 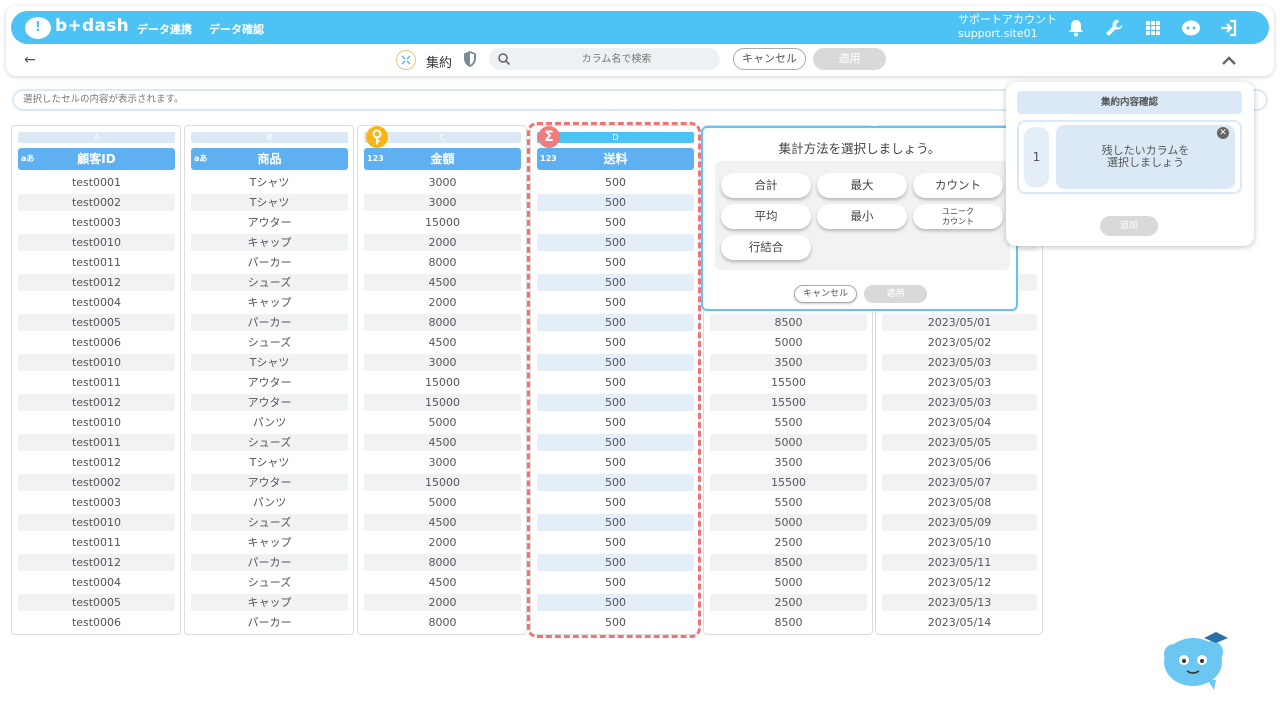 What do you see at coordinates (895, 294) in the screenshot?
I see `popup-apply-button: 適用` at bounding box center [895, 294].